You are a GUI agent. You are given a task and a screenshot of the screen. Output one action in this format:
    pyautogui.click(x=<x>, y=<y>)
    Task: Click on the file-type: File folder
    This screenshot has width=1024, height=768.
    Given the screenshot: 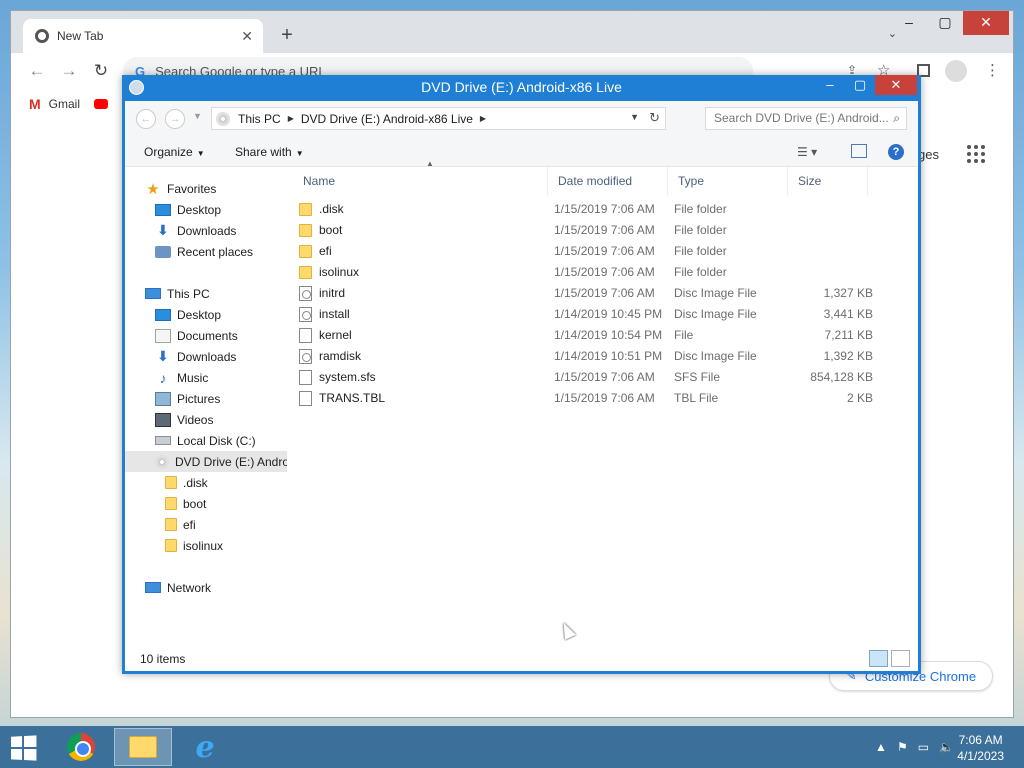 What is the action you would take?
    pyautogui.click(x=700, y=209)
    